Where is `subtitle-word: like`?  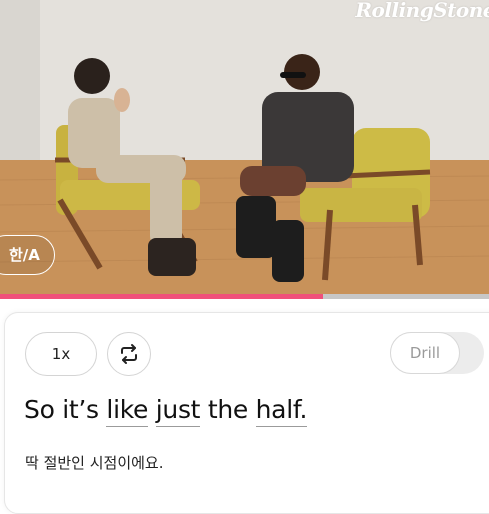 subtitle-word: like is located at coordinates (127, 411).